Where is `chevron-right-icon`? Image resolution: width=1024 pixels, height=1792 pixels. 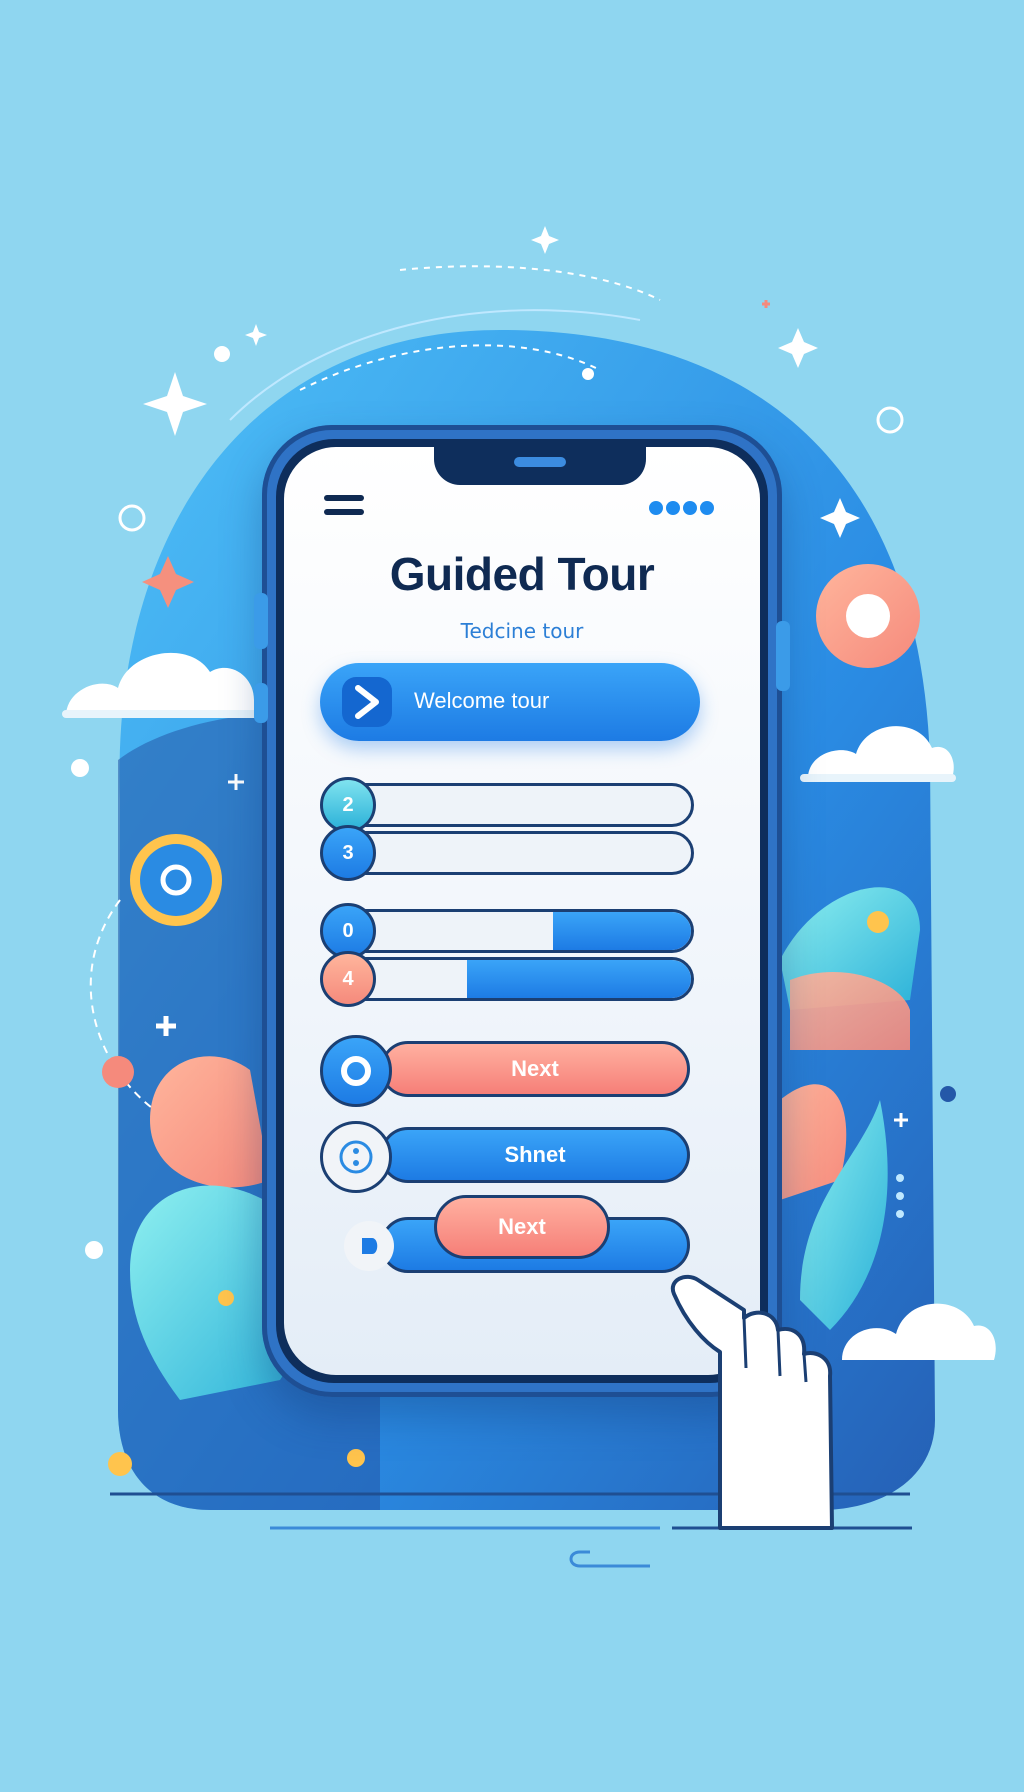 chevron-right-icon is located at coordinates (367, 702).